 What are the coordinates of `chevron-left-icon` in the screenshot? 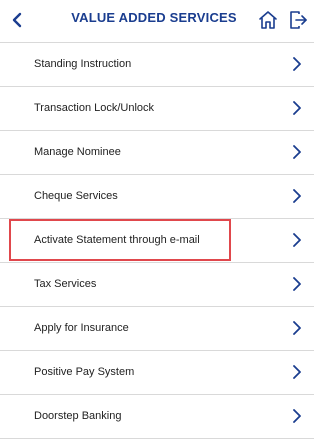 It's located at (17, 20).